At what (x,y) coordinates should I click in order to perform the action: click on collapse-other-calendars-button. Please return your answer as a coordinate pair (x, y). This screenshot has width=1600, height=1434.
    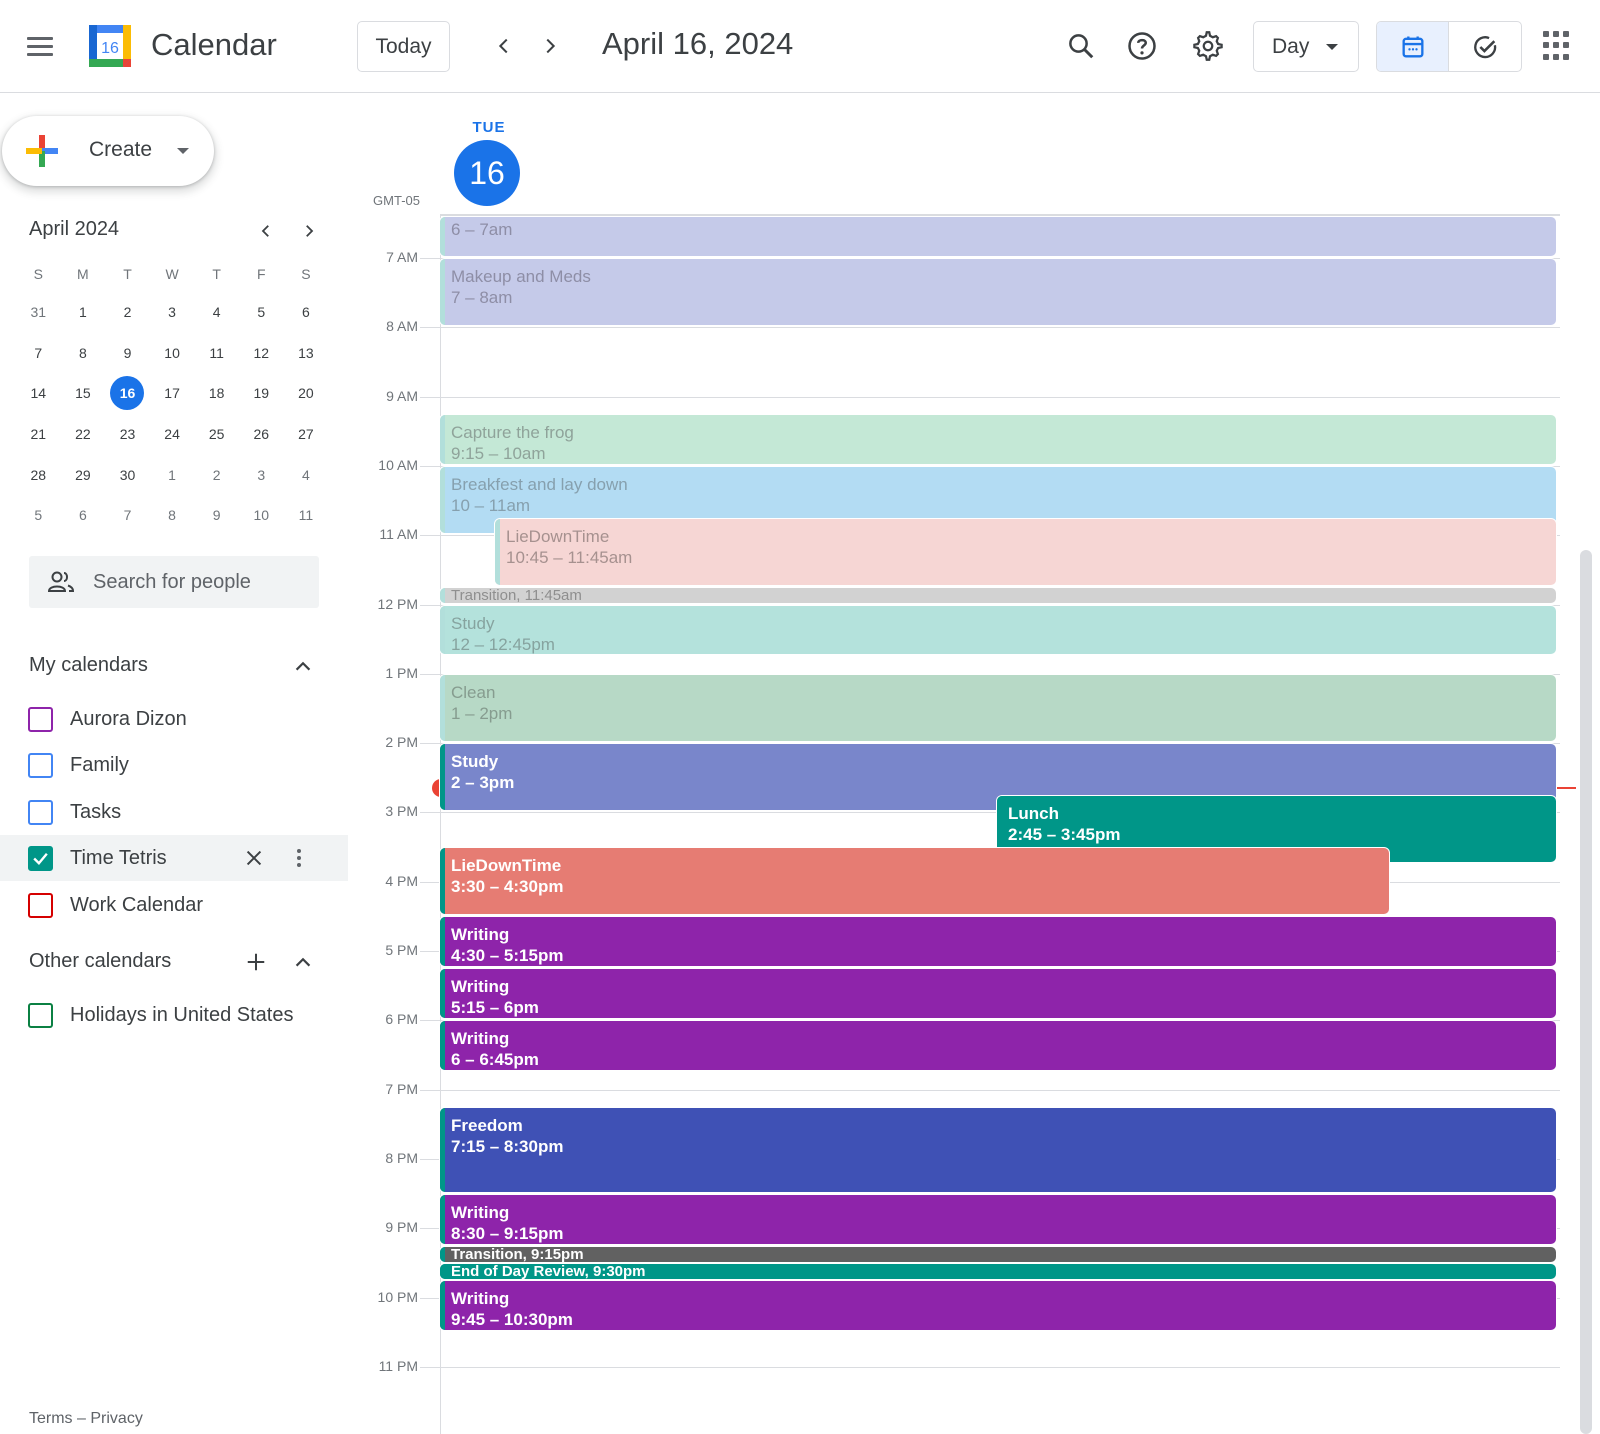
    Looking at the image, I should click on (303, 962).